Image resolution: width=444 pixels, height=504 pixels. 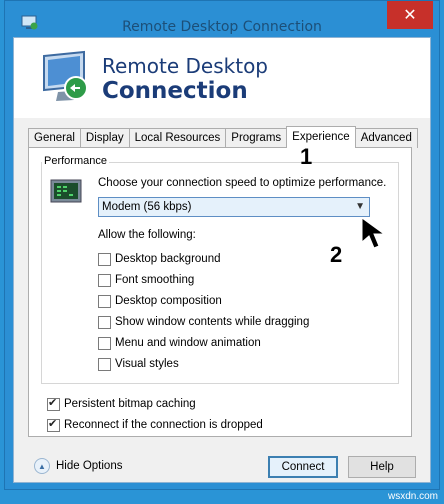 What do you see at coordinates (412, 496) in the screenshot?
I see `watermark: wsxdn.com` at bounding box center [412, 496].